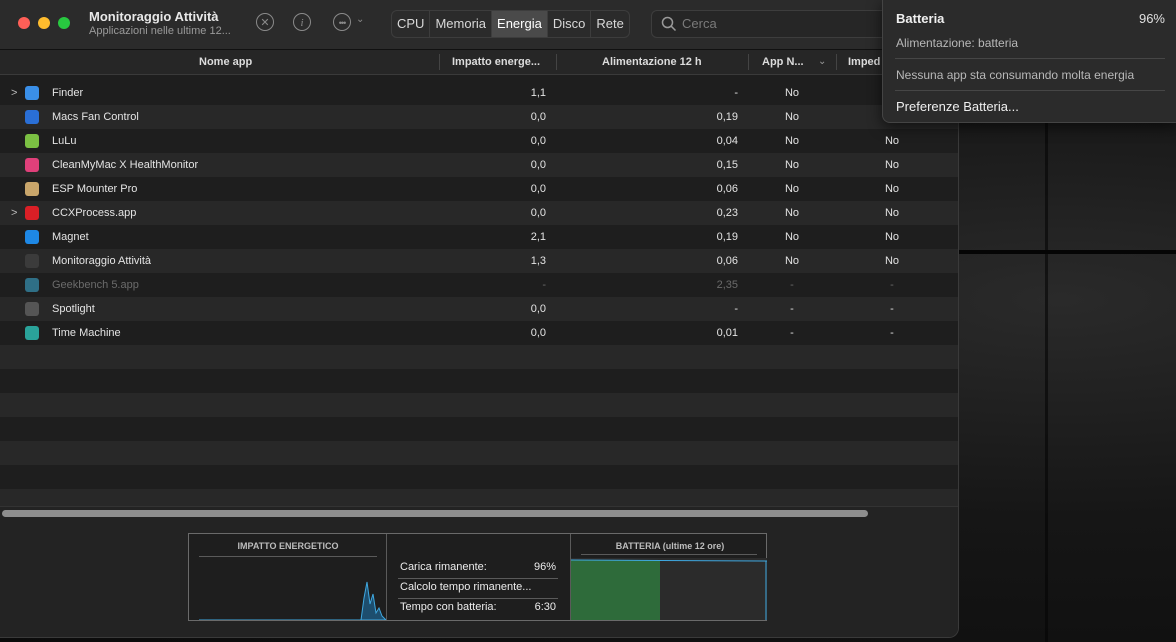 The width and height of the screenshot is (1176, 642). What do you see at coordinates (1015, 75) in the screenshot?
I see `no-significant-energy-apps: Nessuna app sta consumando molta energia` at bounding box center [1015, 75].